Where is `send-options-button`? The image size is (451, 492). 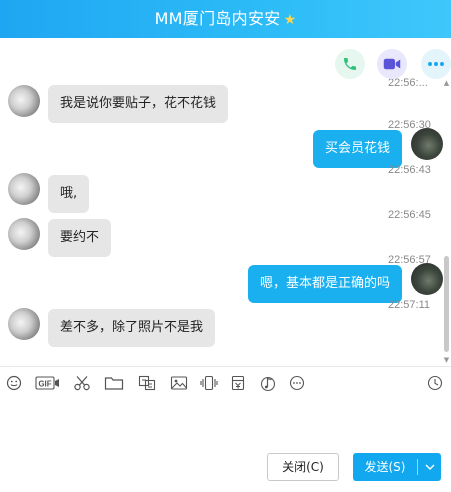
send-options-button is located at coordinates (429, 467).